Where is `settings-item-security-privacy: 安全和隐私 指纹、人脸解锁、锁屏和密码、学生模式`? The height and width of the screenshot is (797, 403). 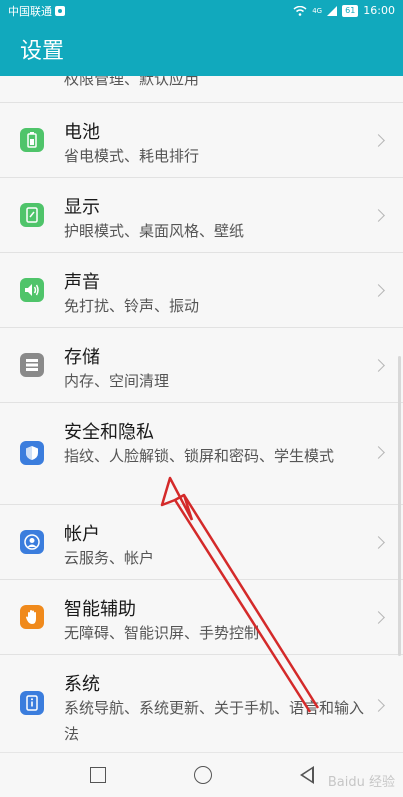 settings-item-security-privacy: 安全和隐私 指纹、人脸解锁、锁屏和密码、学生模式 is located at coordinates (201, 454).